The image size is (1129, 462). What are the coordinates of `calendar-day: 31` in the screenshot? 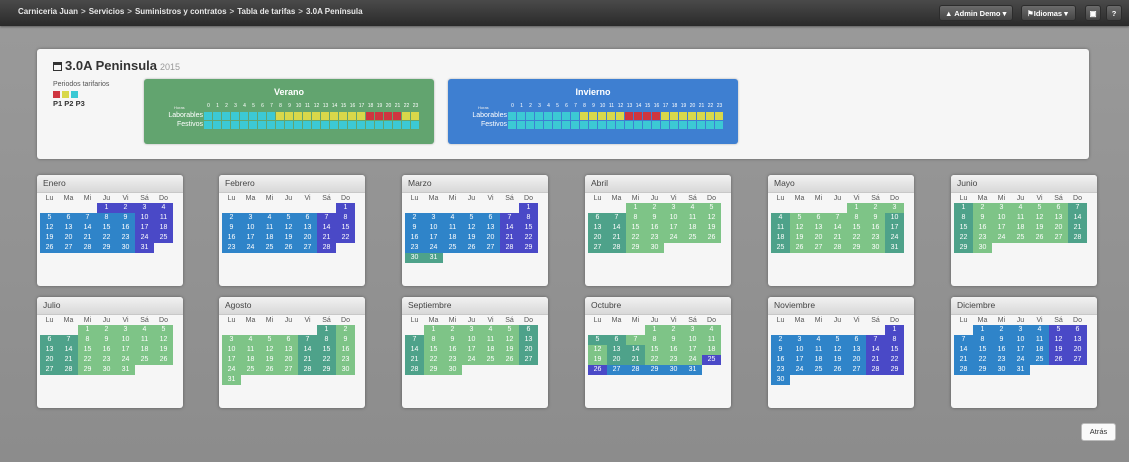 It's located at (433, 258).